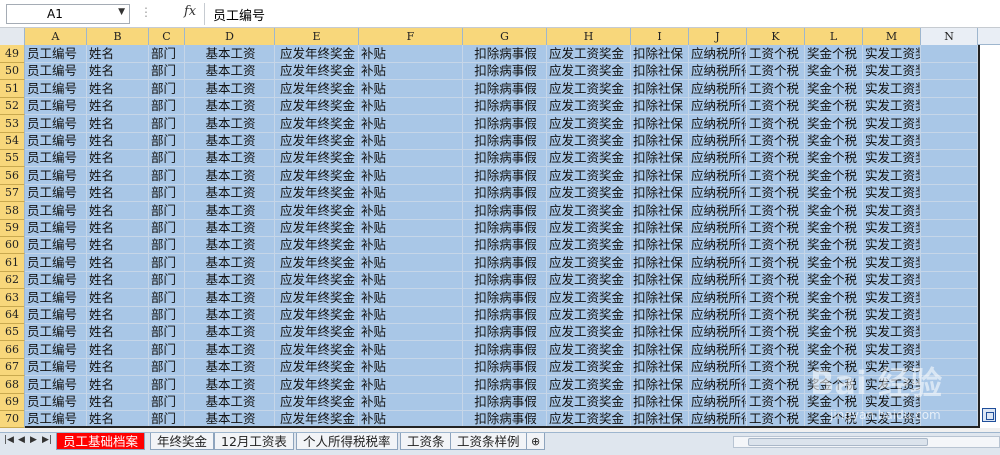 Image resolution: width=1000 pixels, height=455 pixels. I want to click on scroll-thumb, so click(838, 442).